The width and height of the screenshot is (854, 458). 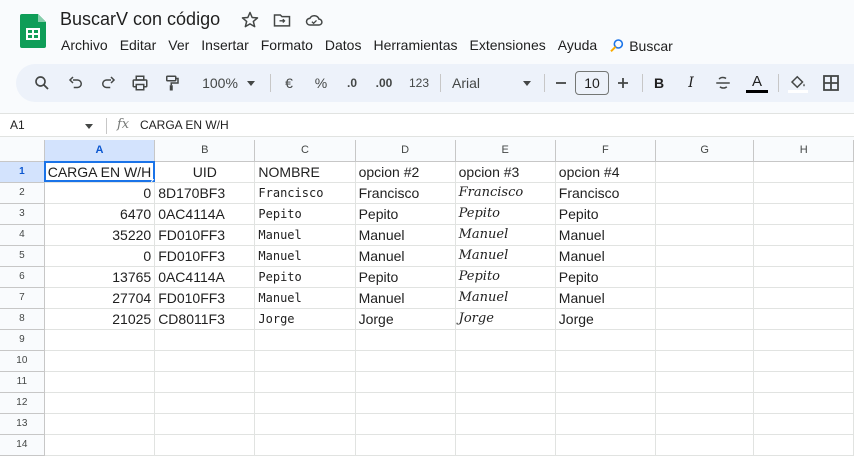 What do you see at coordinates (705, 298) in the screenshot?
I see `cell-g7` at bounding box center [705, 298].